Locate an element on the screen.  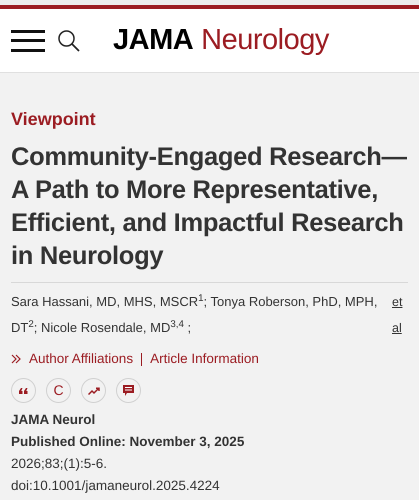
journal-abbreviation: JAMA Neurol is located at coordinates (53, 420).